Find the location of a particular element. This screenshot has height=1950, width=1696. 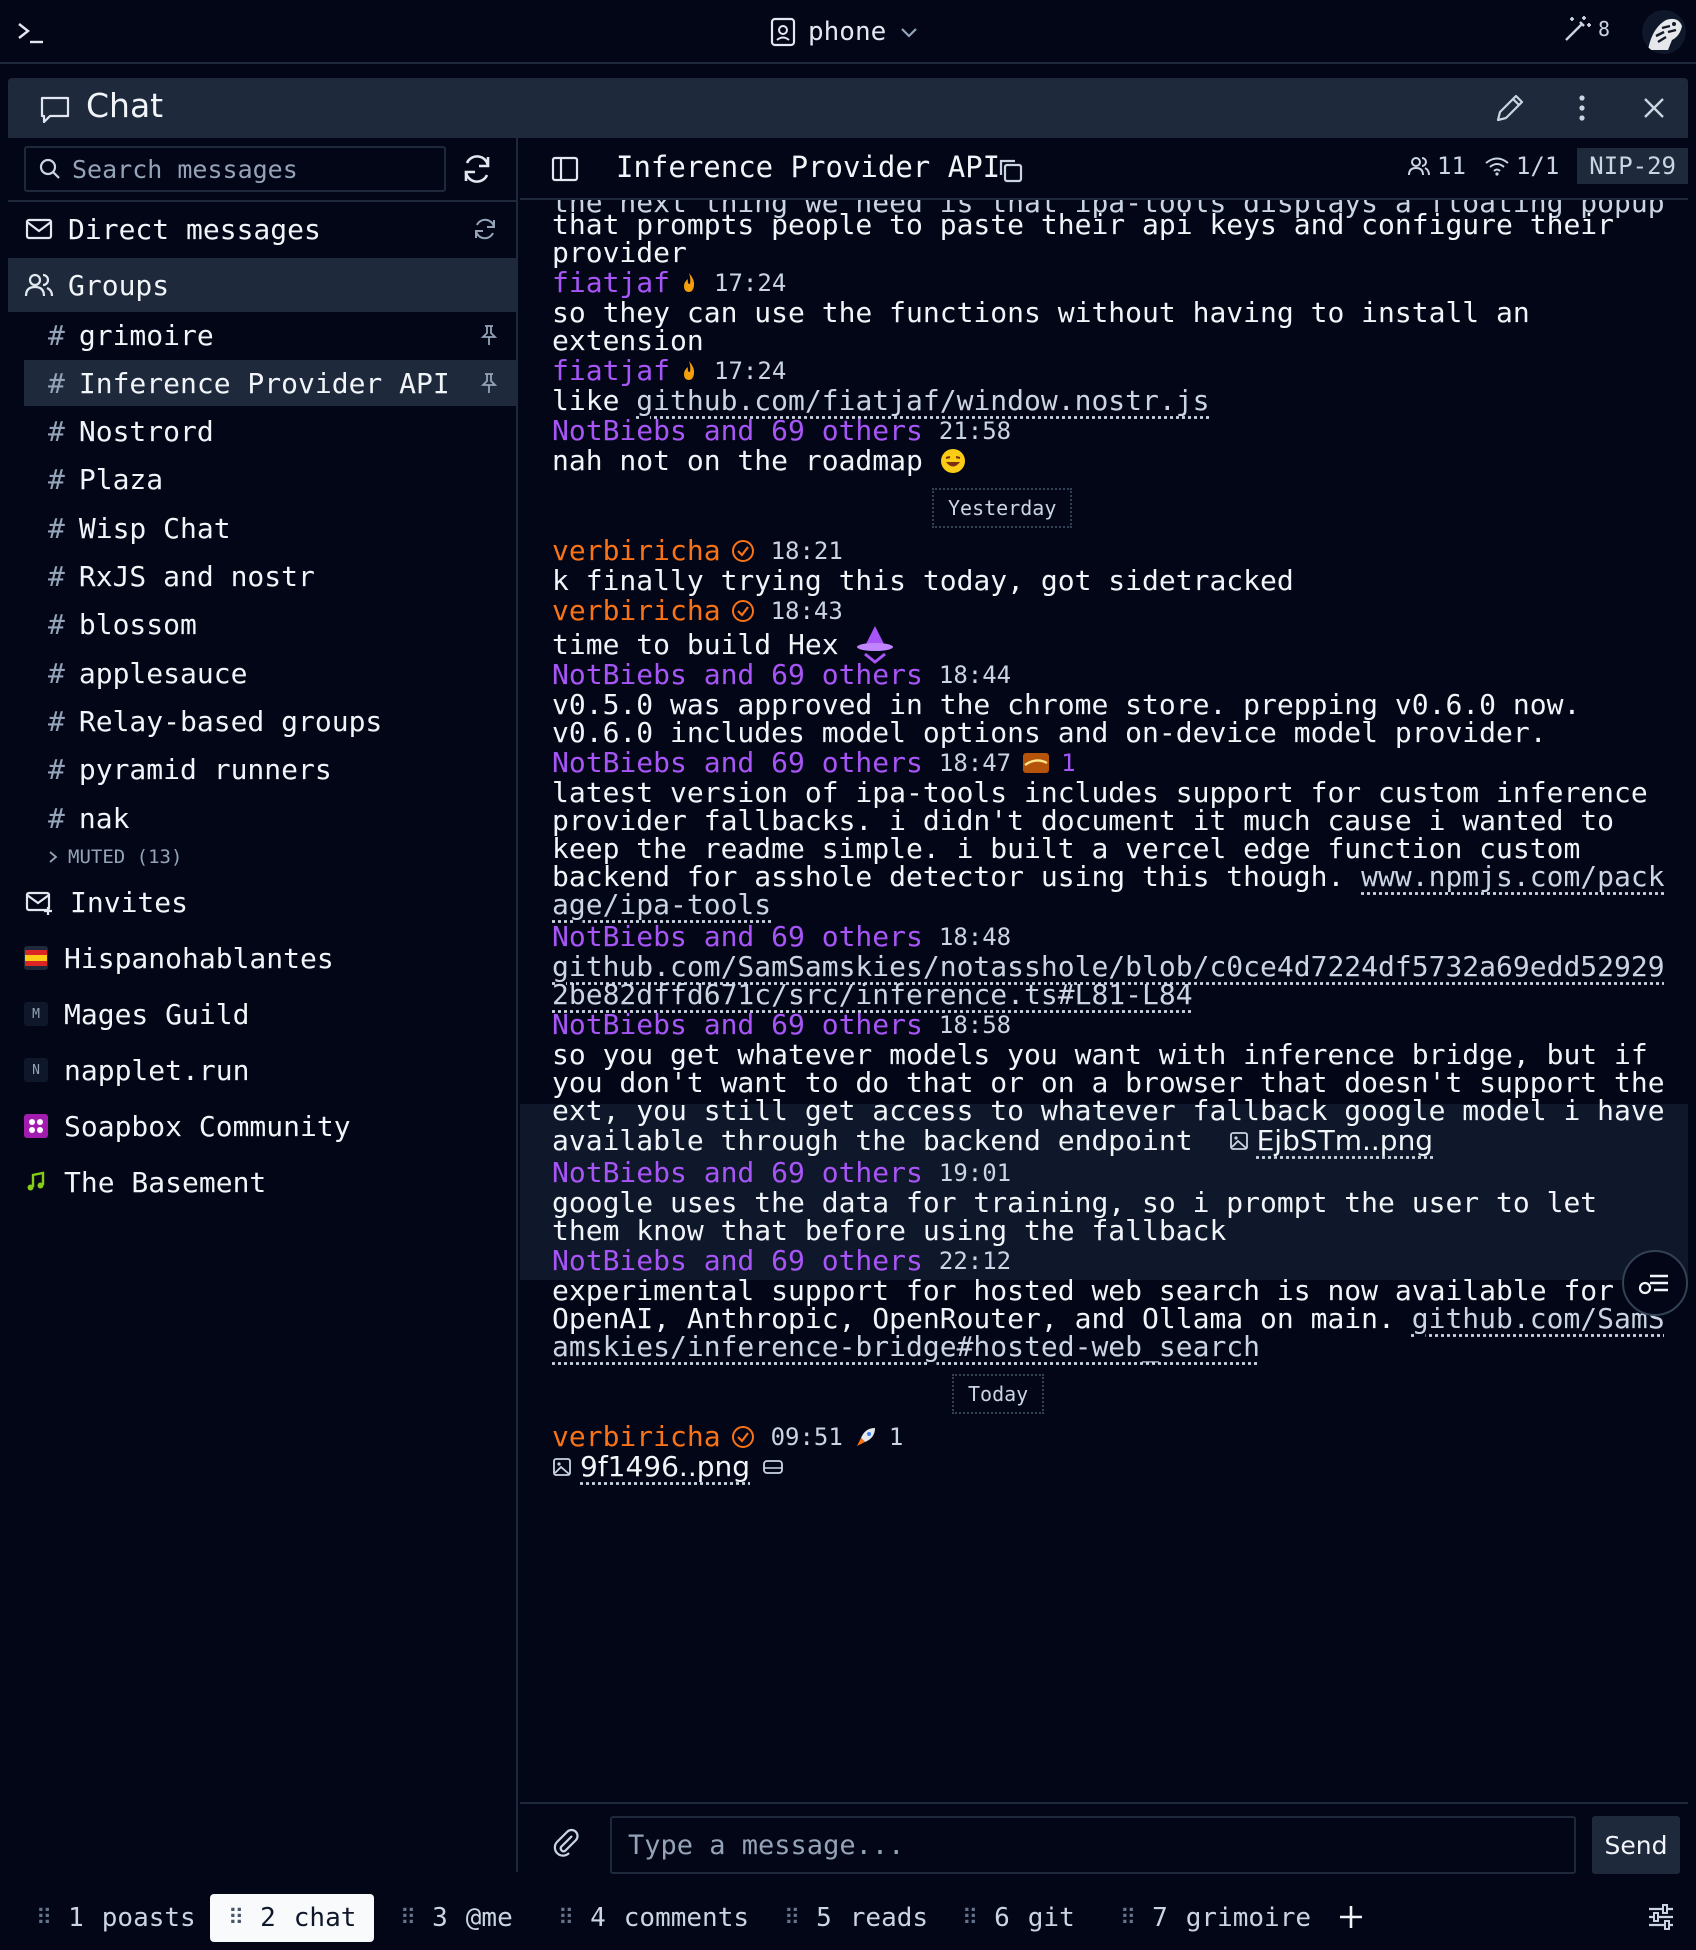

sidebar-group-item: # pyramid runners is located at coordinates (271, 770).